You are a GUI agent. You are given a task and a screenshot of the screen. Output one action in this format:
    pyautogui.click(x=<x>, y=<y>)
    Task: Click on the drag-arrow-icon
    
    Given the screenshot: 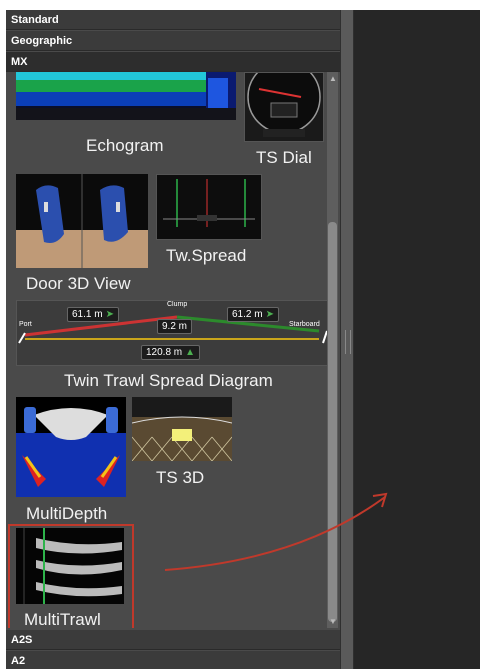 What is the action you would take?
    pyautogui.click(x=275, y=533)
    